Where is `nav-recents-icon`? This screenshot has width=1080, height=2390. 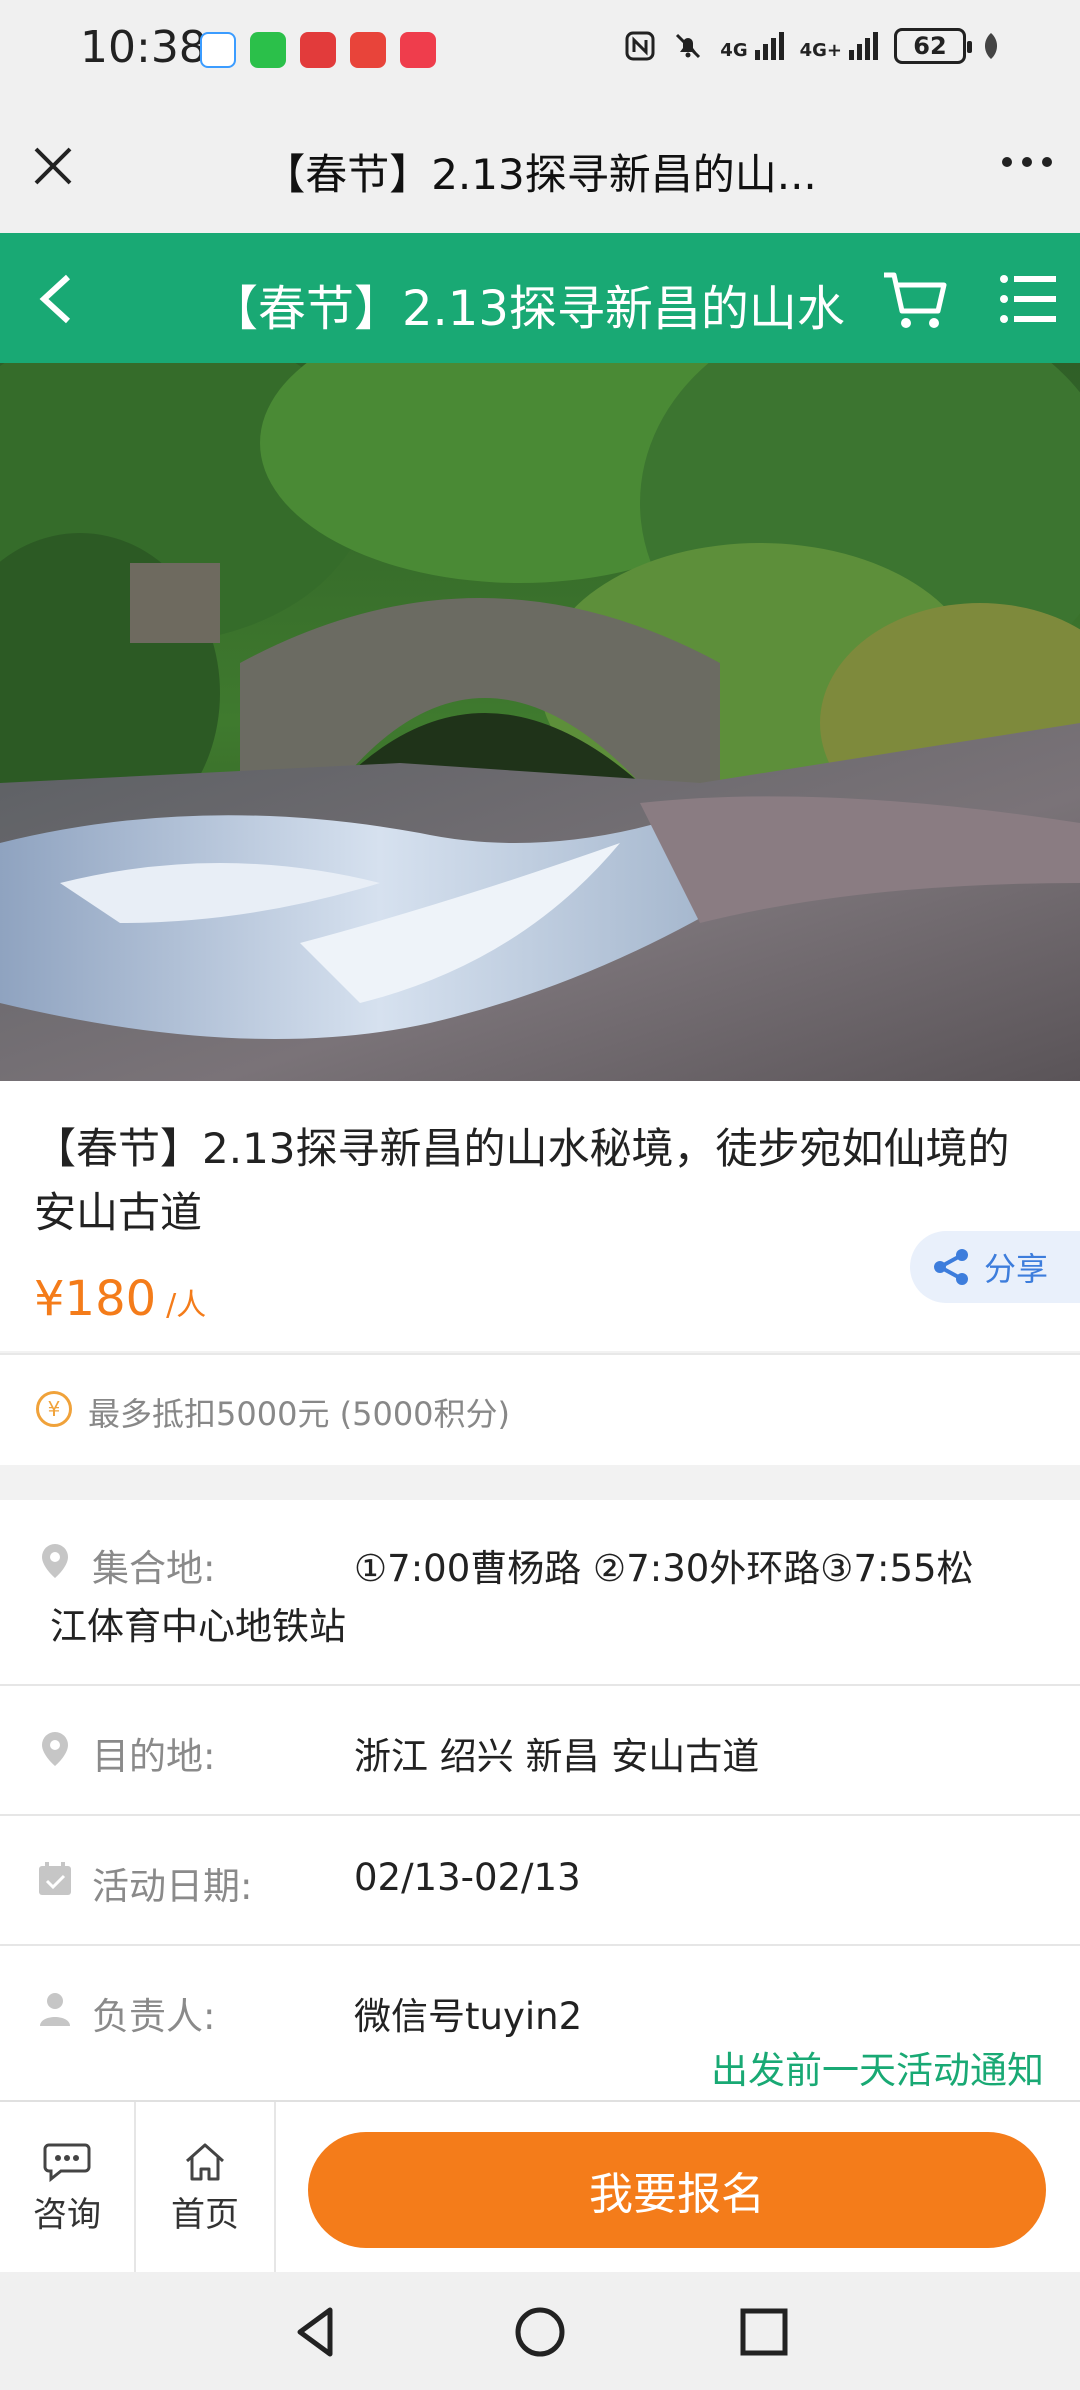
nav-recents-icon is located at coordinates (764, 2332).